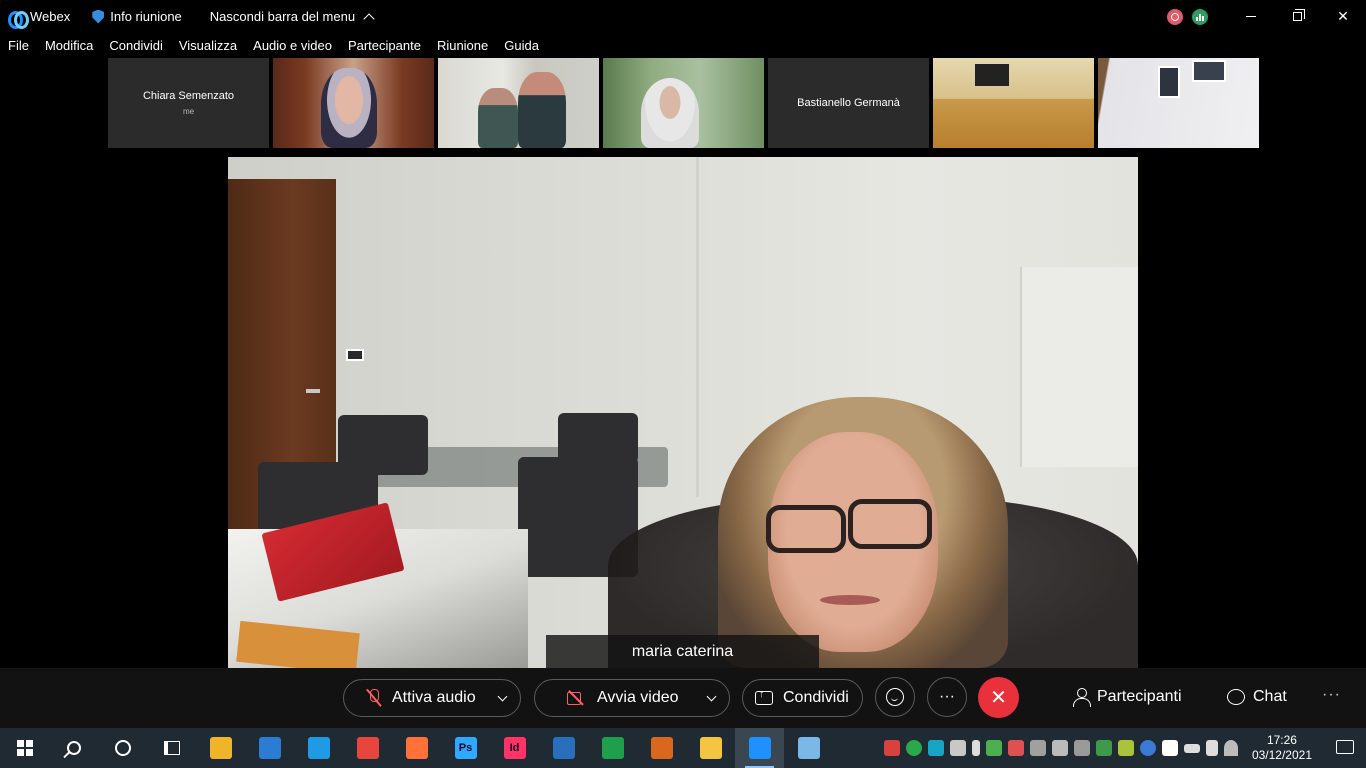 This screenshot has height=768, width=1366. I want to click on restore-icon, so click(1298, 15).